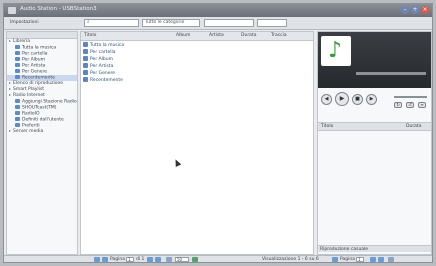 This screenshot has height=266, width=436. Describe the element at coordinates (374, 248) in the screenshot. I see `queue-footer: Riproduzione casuale` at that location.